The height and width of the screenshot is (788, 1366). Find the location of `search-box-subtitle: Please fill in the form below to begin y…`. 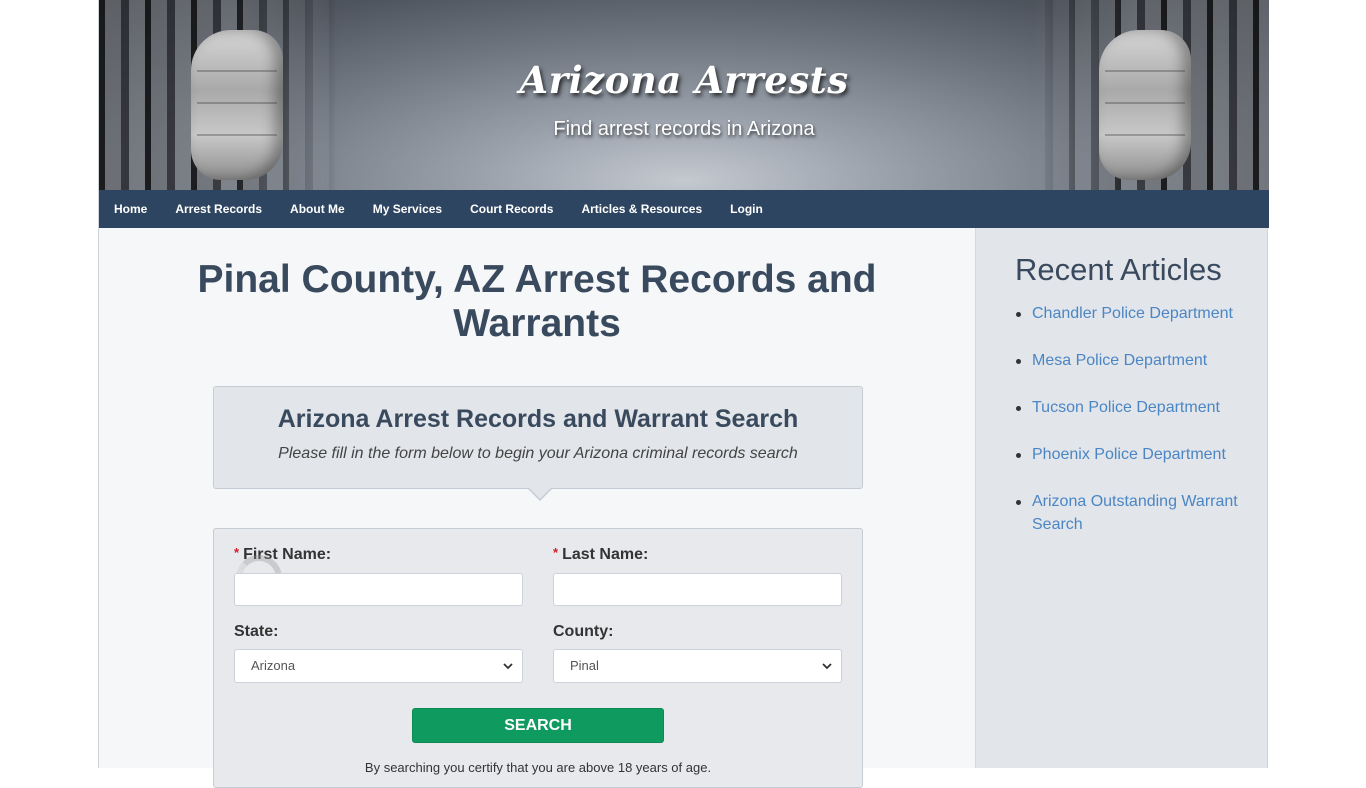

search-box-subtitle: Please fill in the form below to begin y… is located at coordinates (538, 453).